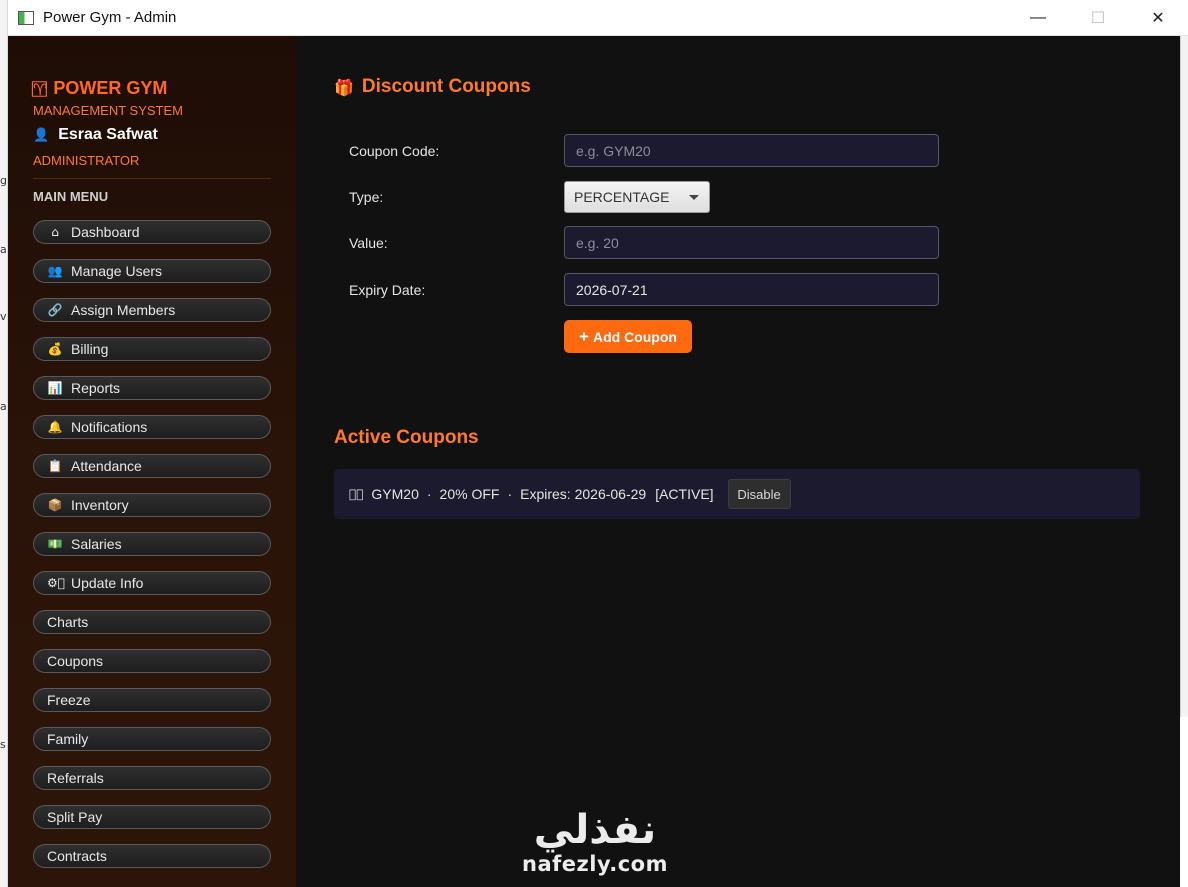 Image resolution: width=1188 pixels, height=887 pixels. I want to click on page-title: 🎁 Discount Coupons, so click(432, 87).